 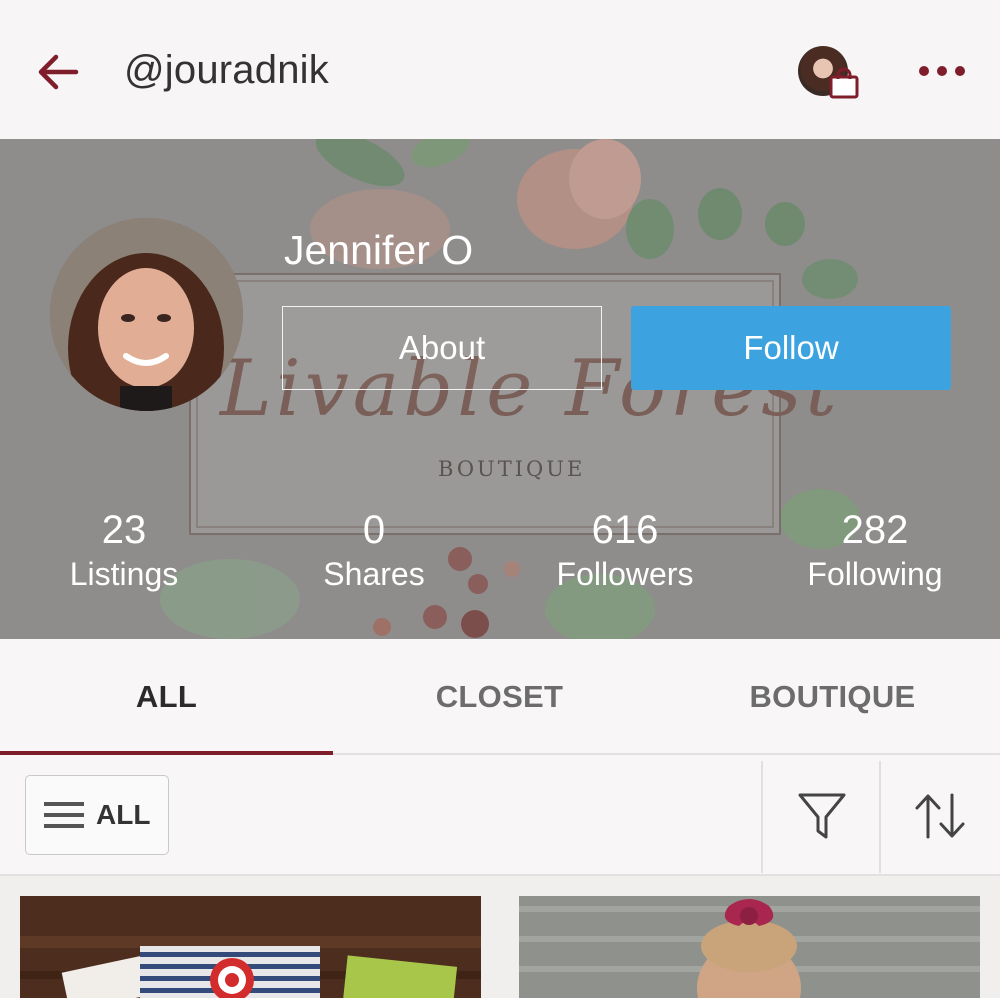 What do you see at coordinates (844, 83) in the screenshot?
I see `shopping-bag-icon` at bounding box center [844, 83].